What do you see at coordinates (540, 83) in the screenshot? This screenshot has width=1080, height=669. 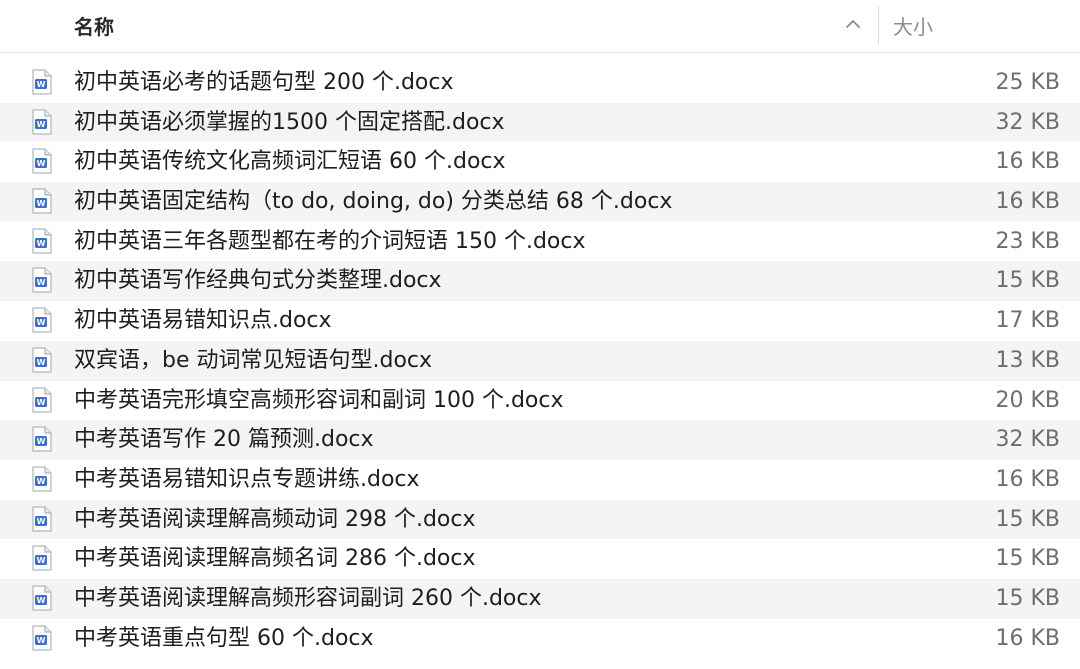 I see `file-row: W 初中英语必考的话题句型 200 个.docx 25 KB` at bounding box center [540, 83].